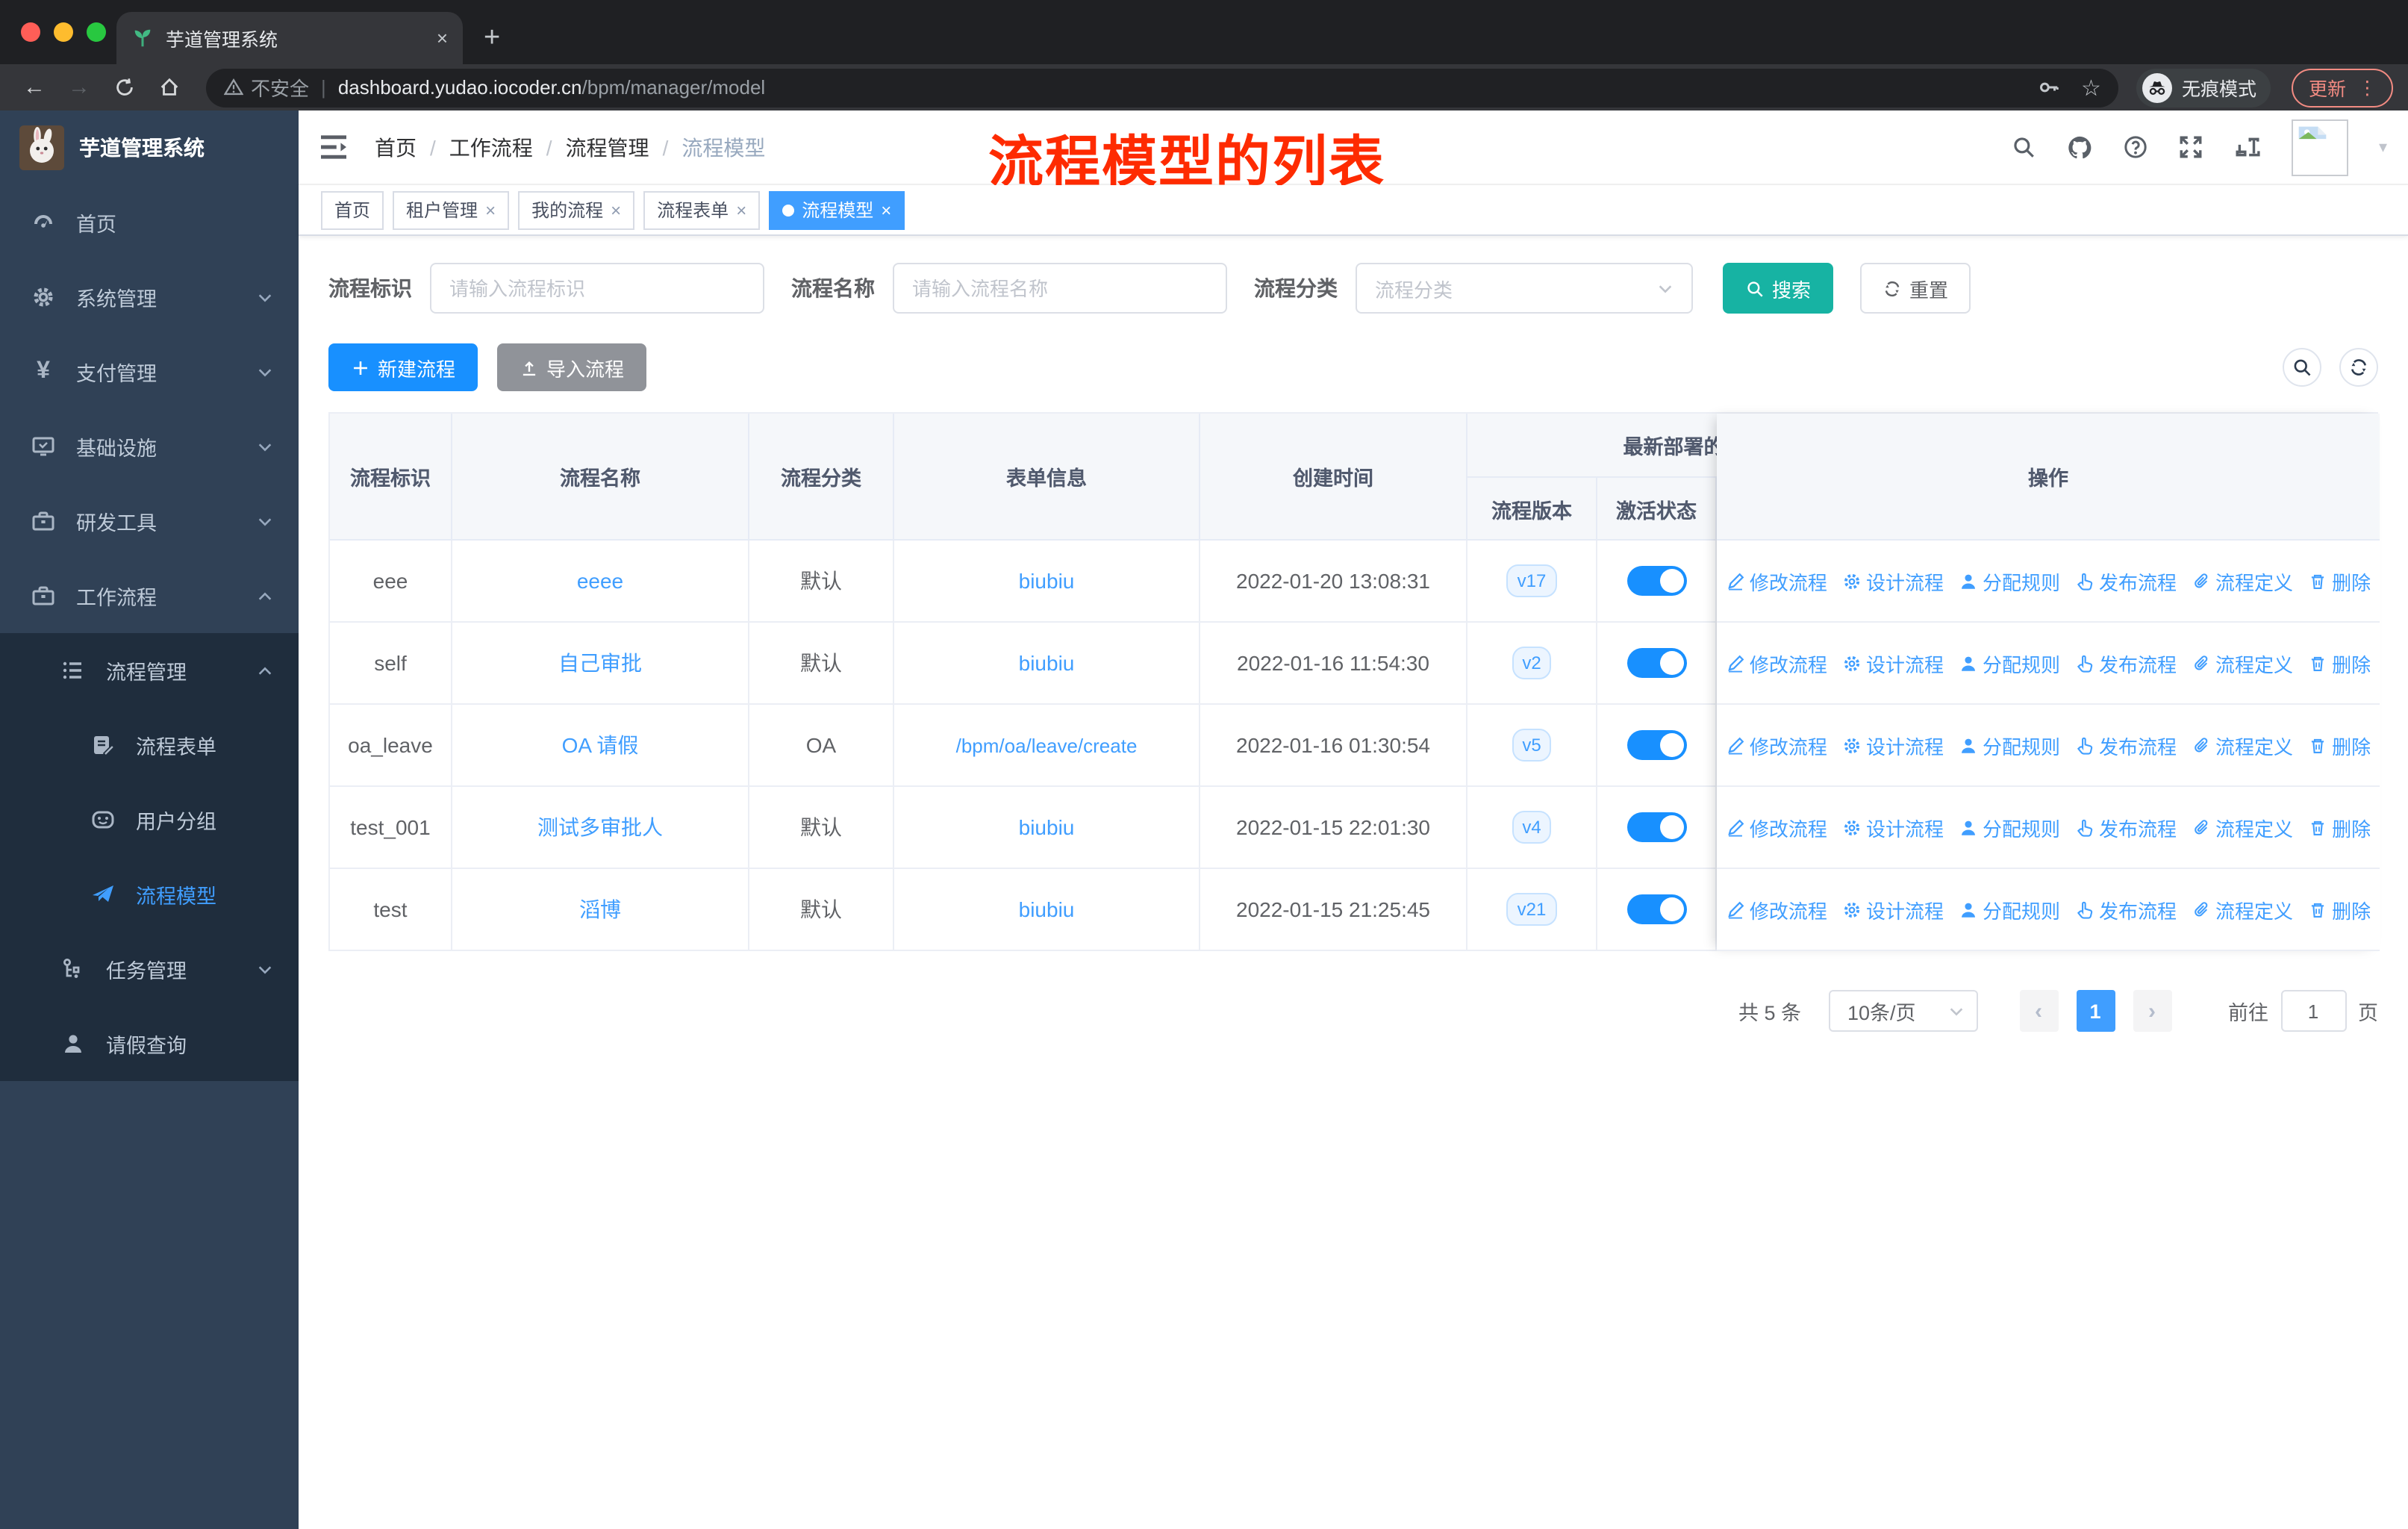  What do you see at coordinates (2049, 87) in the screenshot?
I see `key-icon` at bounding box center [2049, 87].